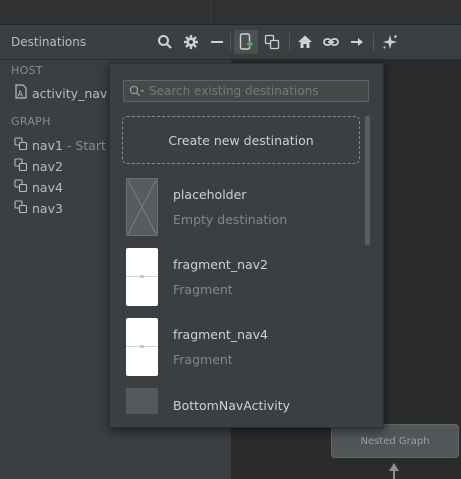  I want to click on gear-icon, so click(191, 42).